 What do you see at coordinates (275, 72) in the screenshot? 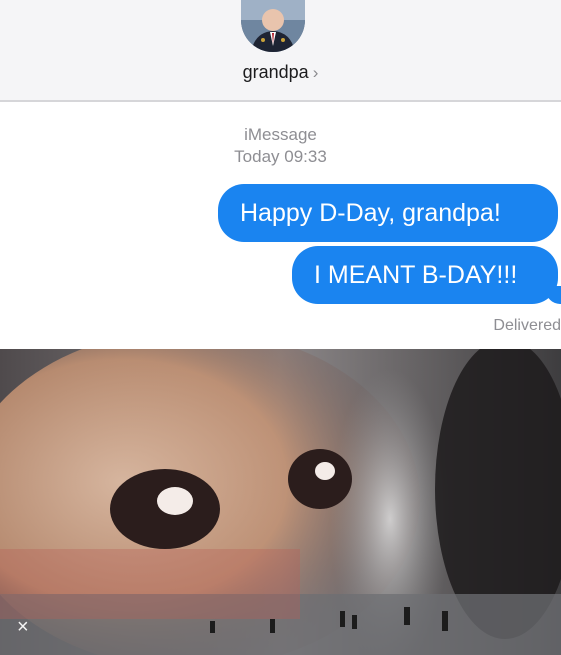
I see `contact-name: grandpa` at bounding box center [275, 72].